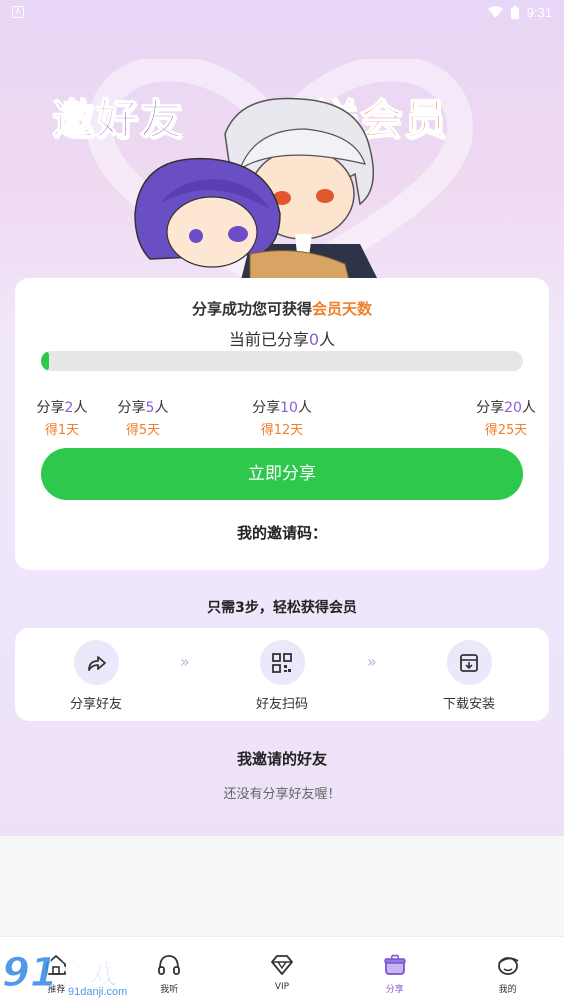 The height and width of the screenshot is (1002, 564). Describe the element at coordinates (342, 309) in the screenshot. I see `reward-title-highlight: 会员天数` at that location.